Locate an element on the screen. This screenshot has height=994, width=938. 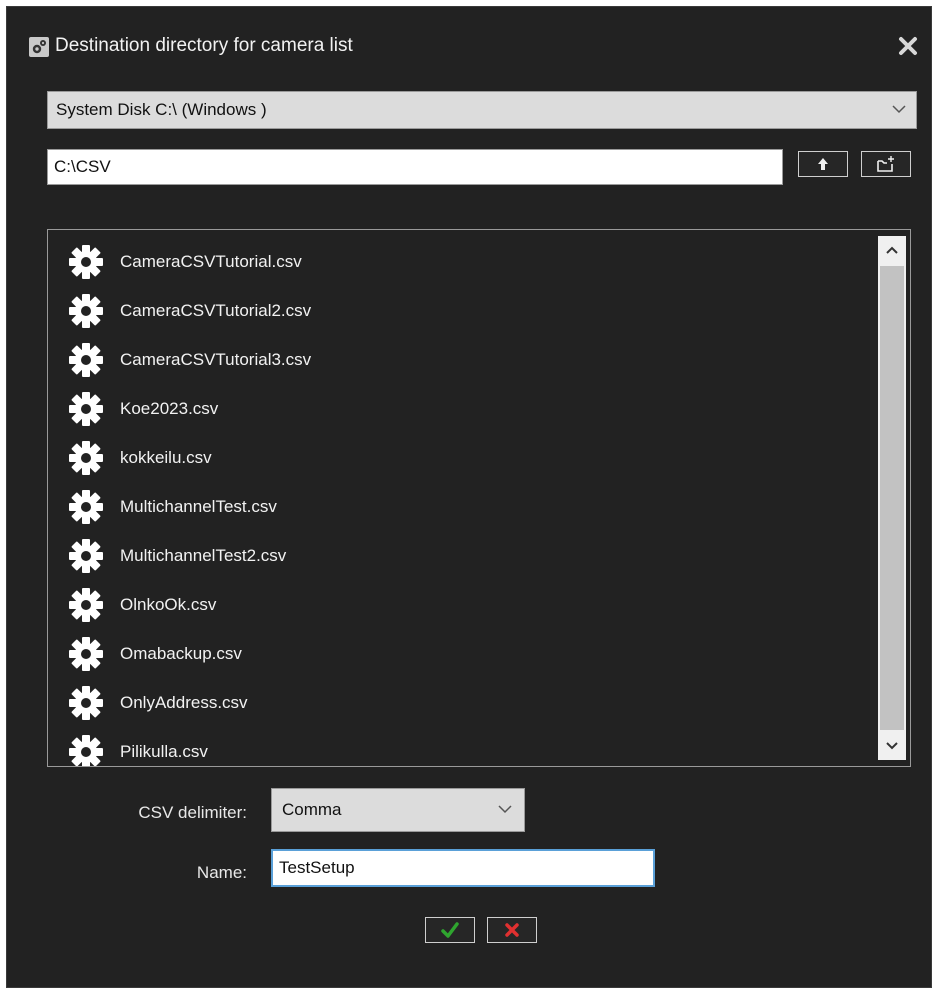
close-button is located at coordinates (908, 46).